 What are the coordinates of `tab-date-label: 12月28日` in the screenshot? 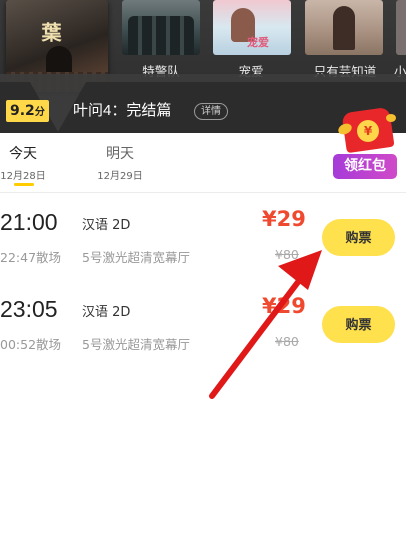 It's located at (23, 176).